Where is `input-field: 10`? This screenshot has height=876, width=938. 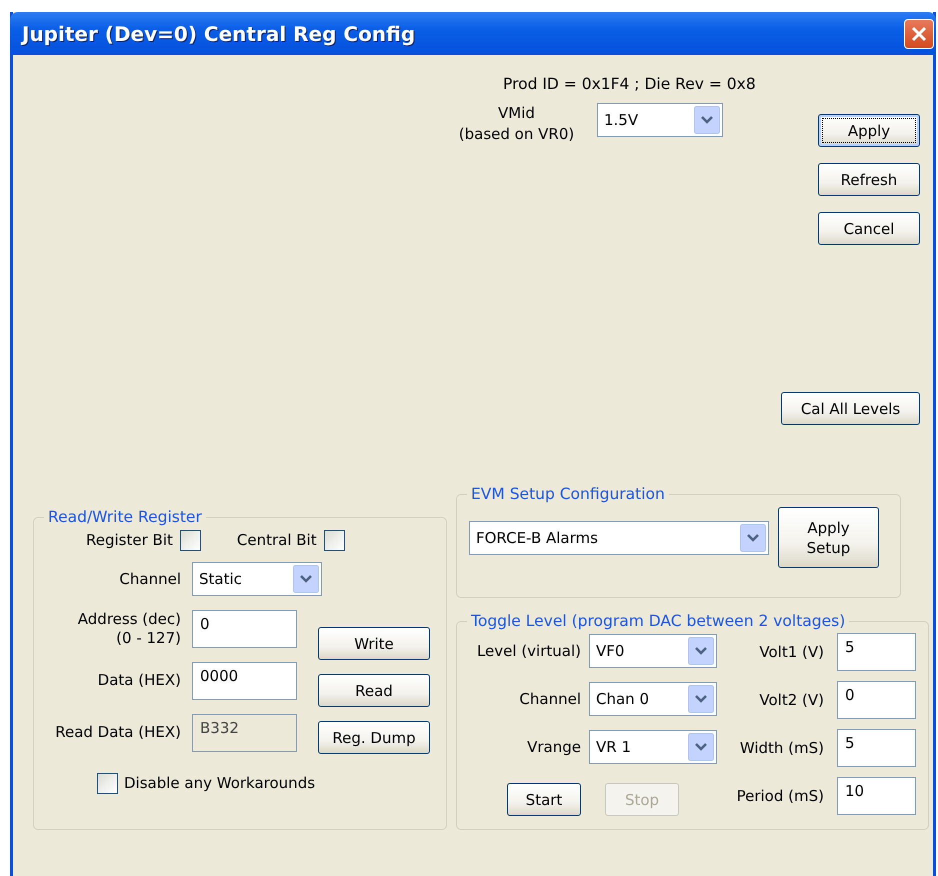 input-field: 10 is located at coordinates (876, 796).